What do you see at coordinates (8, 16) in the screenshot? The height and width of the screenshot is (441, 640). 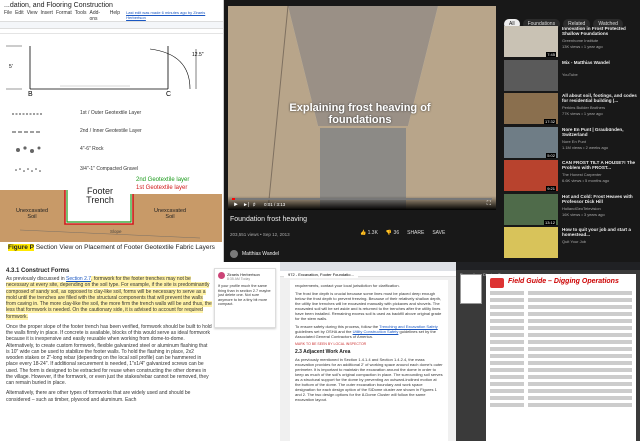 I see `menu-file: File` at bounding box center [8, 16].